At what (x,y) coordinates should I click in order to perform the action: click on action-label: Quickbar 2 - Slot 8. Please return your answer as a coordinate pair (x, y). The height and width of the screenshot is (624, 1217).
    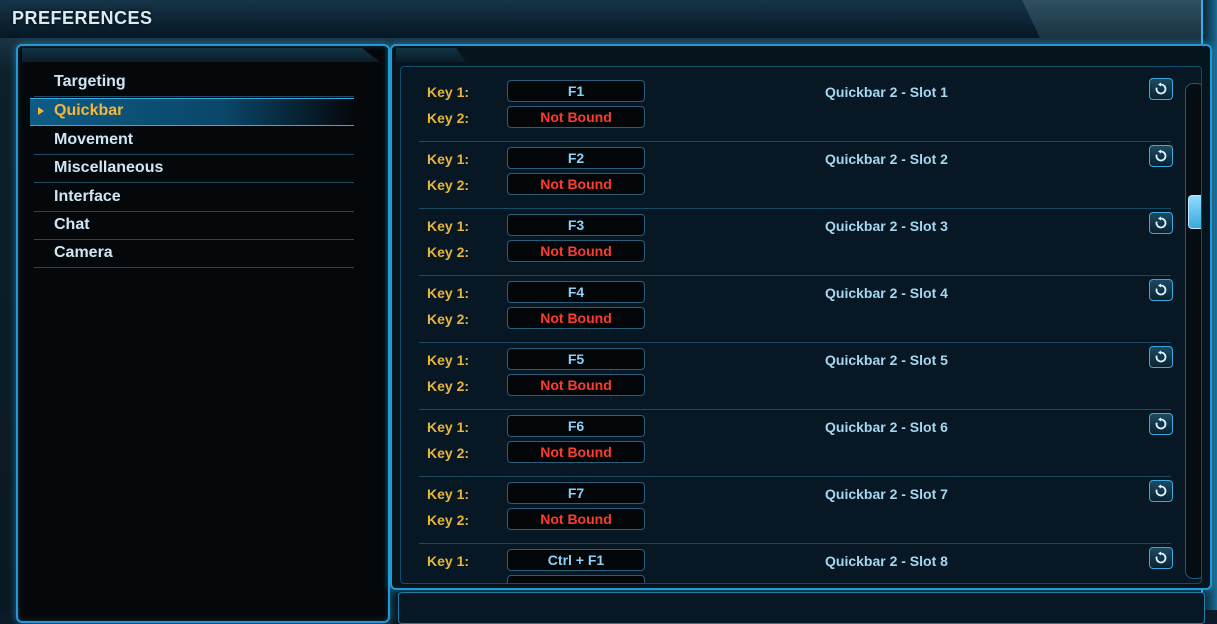
    Looking at the image, I should click on (886, 561).